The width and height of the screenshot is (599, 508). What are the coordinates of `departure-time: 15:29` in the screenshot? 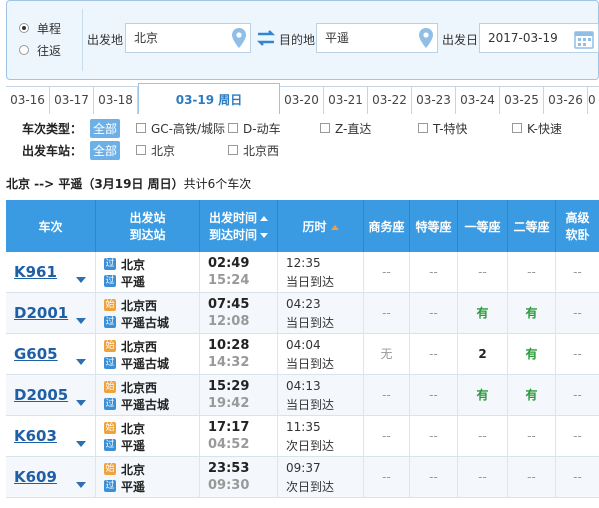 It's located at (229, 386).